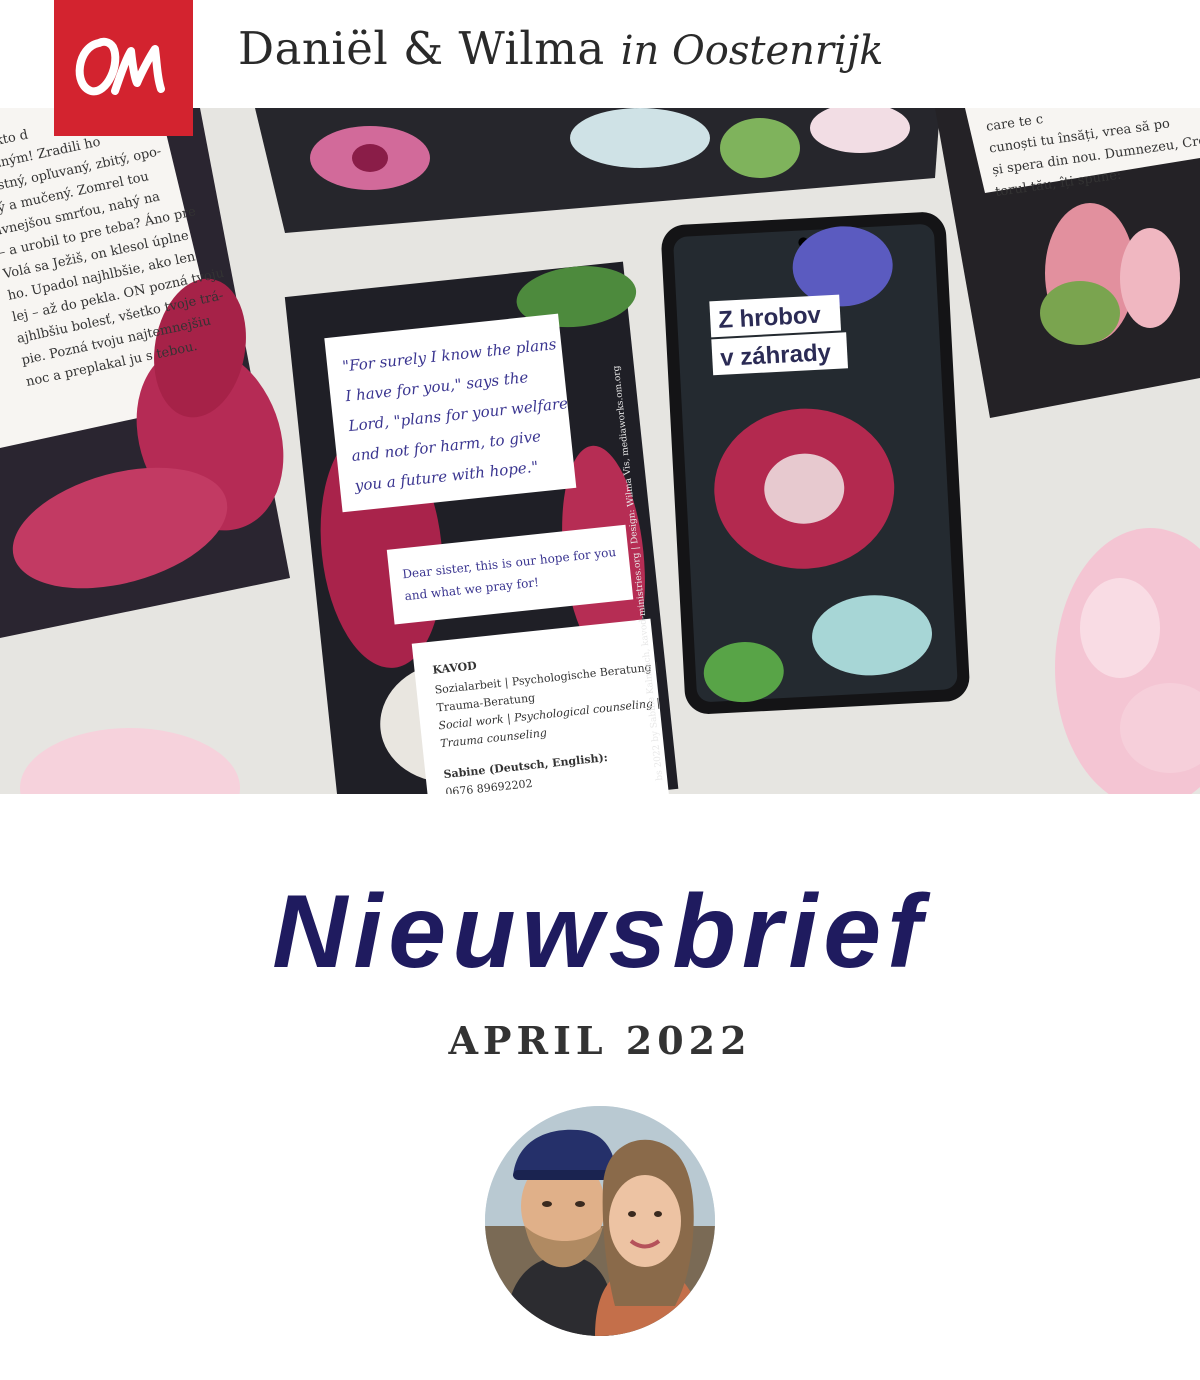  Describe the element at coordinates (130, 761) in the screenshot. I see `pink-hyacinth-left` at that location.